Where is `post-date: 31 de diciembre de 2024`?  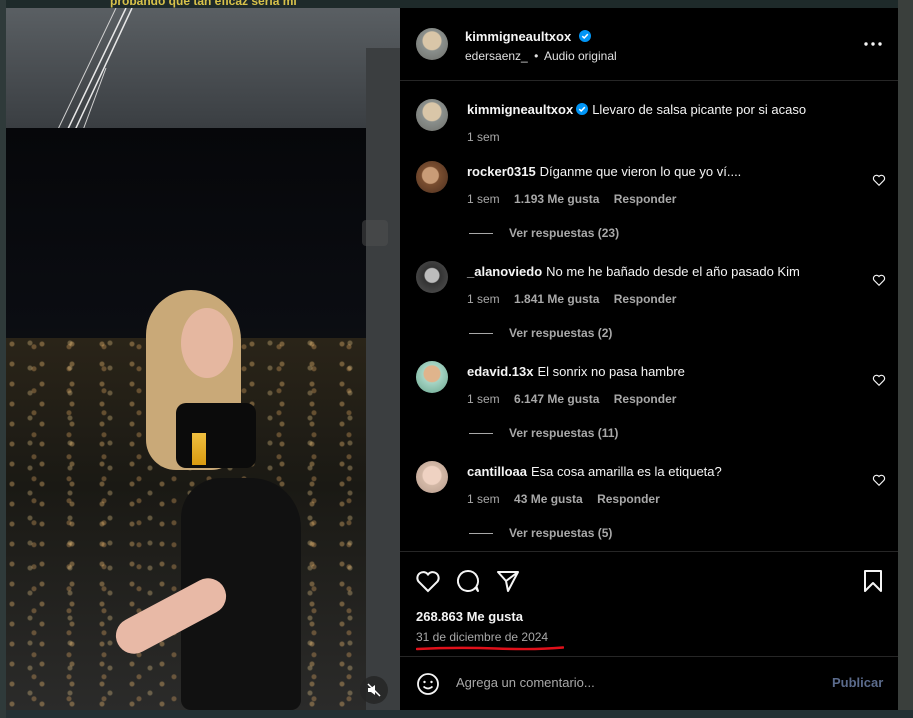
post-date: 31 de diciembre de 2024 is located at coordinates (482, 637).